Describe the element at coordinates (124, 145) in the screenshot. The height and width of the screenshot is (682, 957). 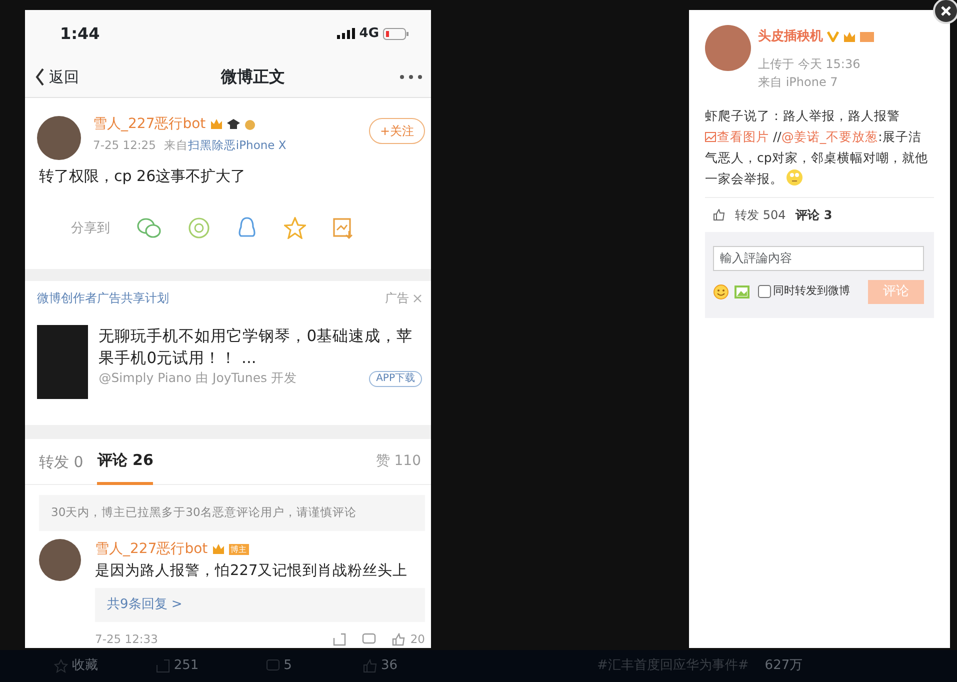
I see `post-time: 7-25 12:25` at that location.